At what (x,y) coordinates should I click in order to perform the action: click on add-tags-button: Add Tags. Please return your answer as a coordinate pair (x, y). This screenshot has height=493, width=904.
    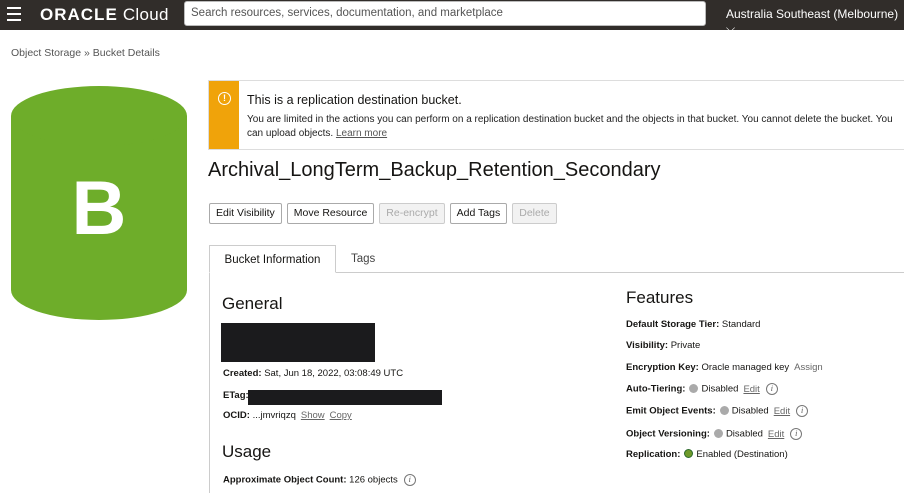
    Looking at the image, I should click on (478, 213).